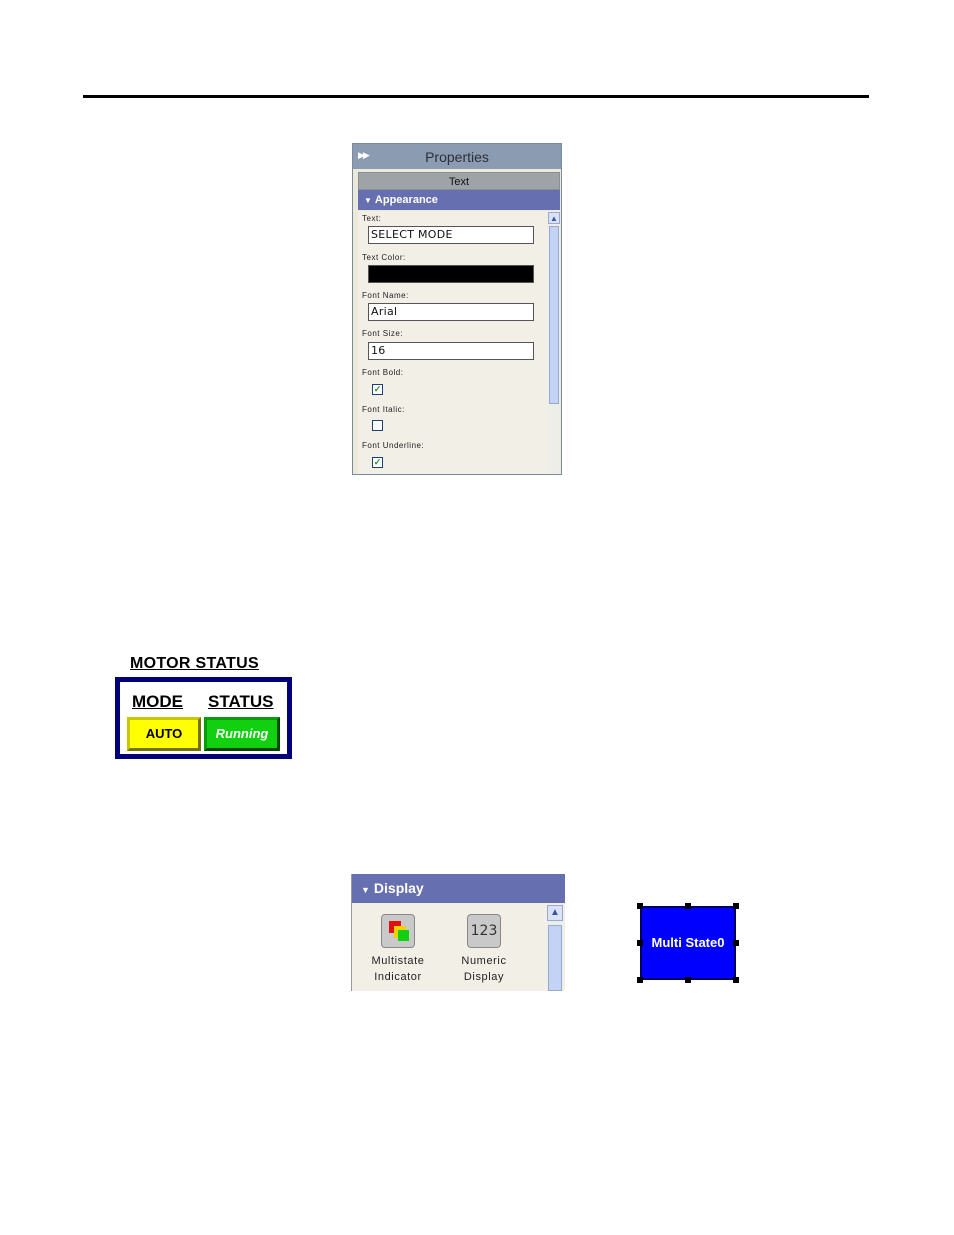 The image size is (954, 1235). I want to click on properties-title: Properties, so click(457, 156).